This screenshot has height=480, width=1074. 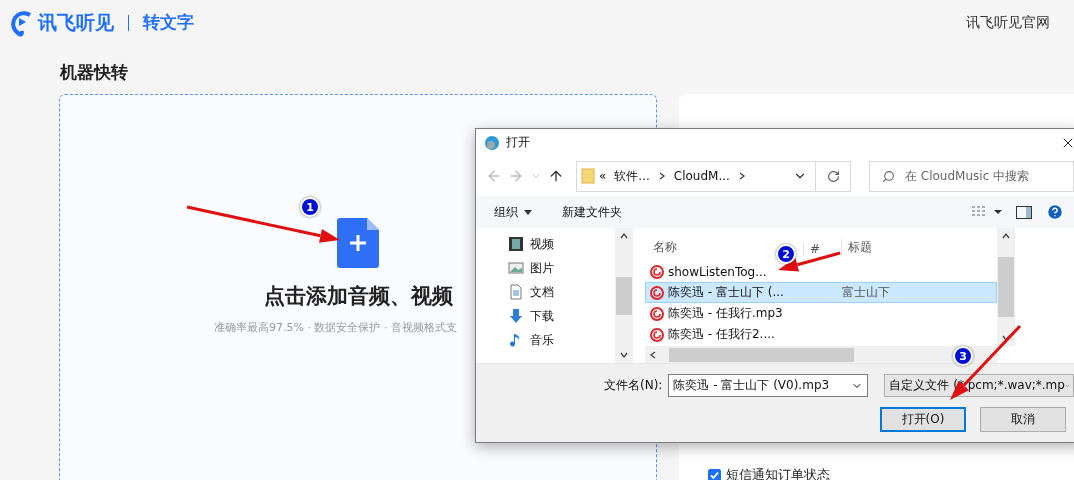 I want to click on file-title: 富士山下, so click(x=866, y=292).